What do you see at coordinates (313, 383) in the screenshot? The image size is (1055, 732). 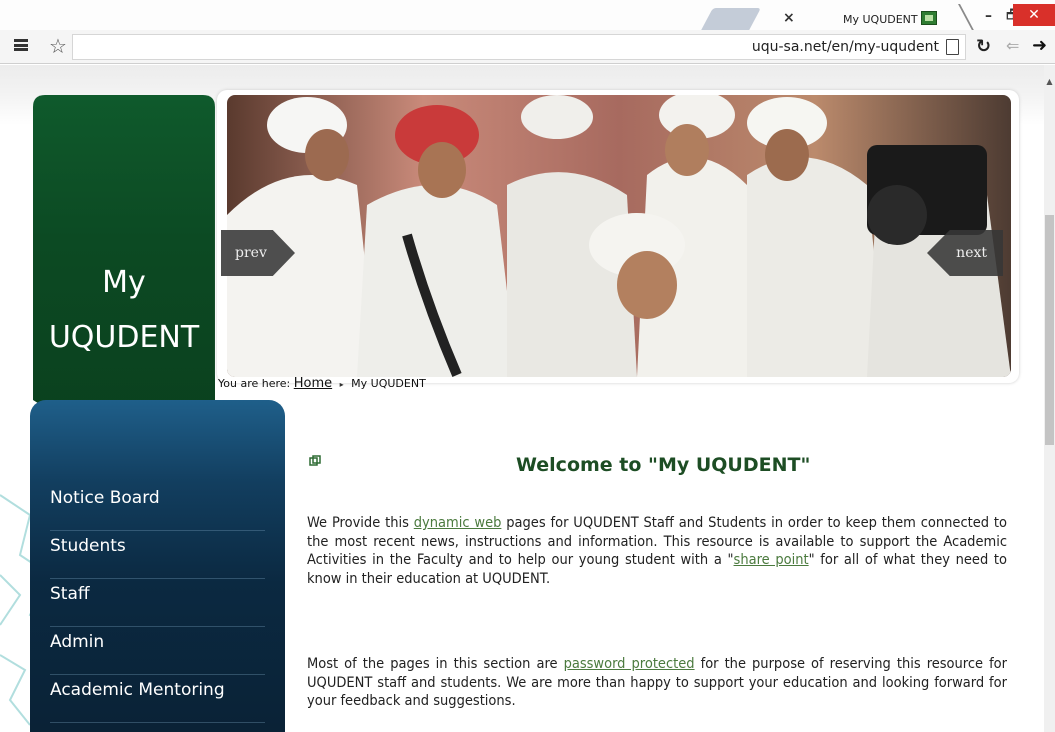 I see `breadcrumb-home-link: Home` at bounding box center [313, 383].